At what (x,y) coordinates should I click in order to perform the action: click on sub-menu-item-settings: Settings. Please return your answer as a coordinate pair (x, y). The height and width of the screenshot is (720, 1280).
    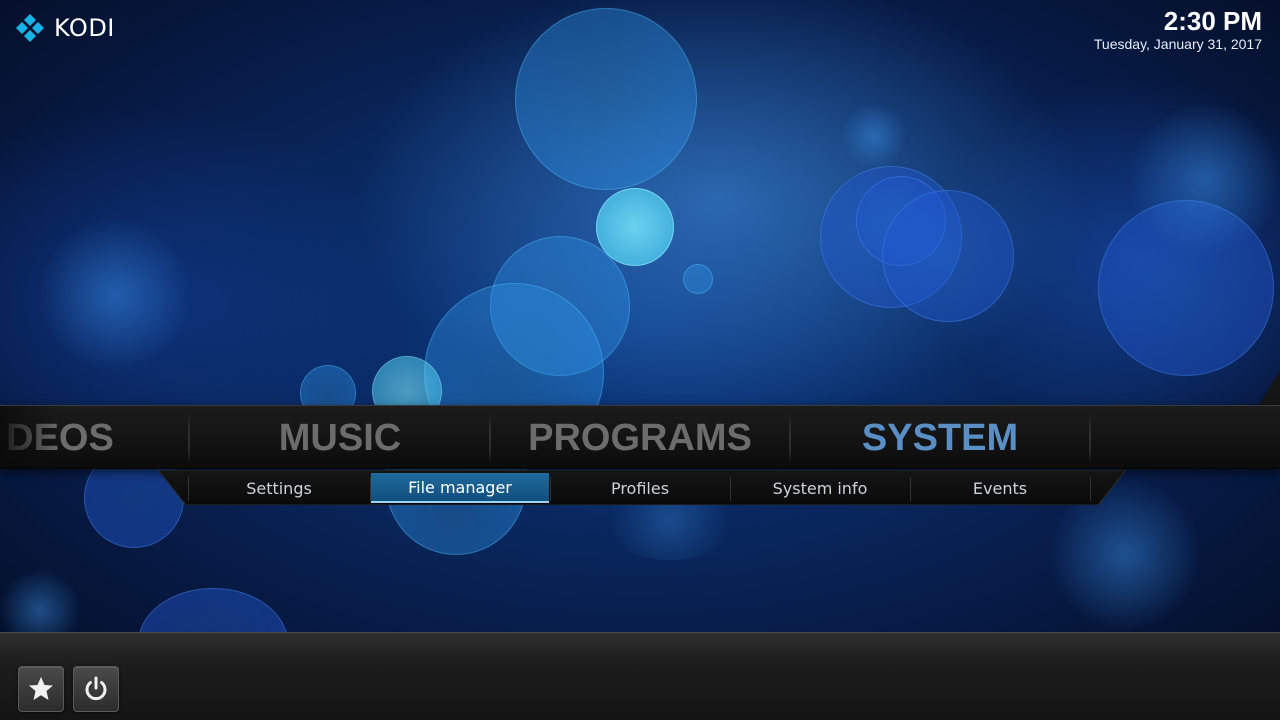
    Looking at the image, I should click on (279, 488).